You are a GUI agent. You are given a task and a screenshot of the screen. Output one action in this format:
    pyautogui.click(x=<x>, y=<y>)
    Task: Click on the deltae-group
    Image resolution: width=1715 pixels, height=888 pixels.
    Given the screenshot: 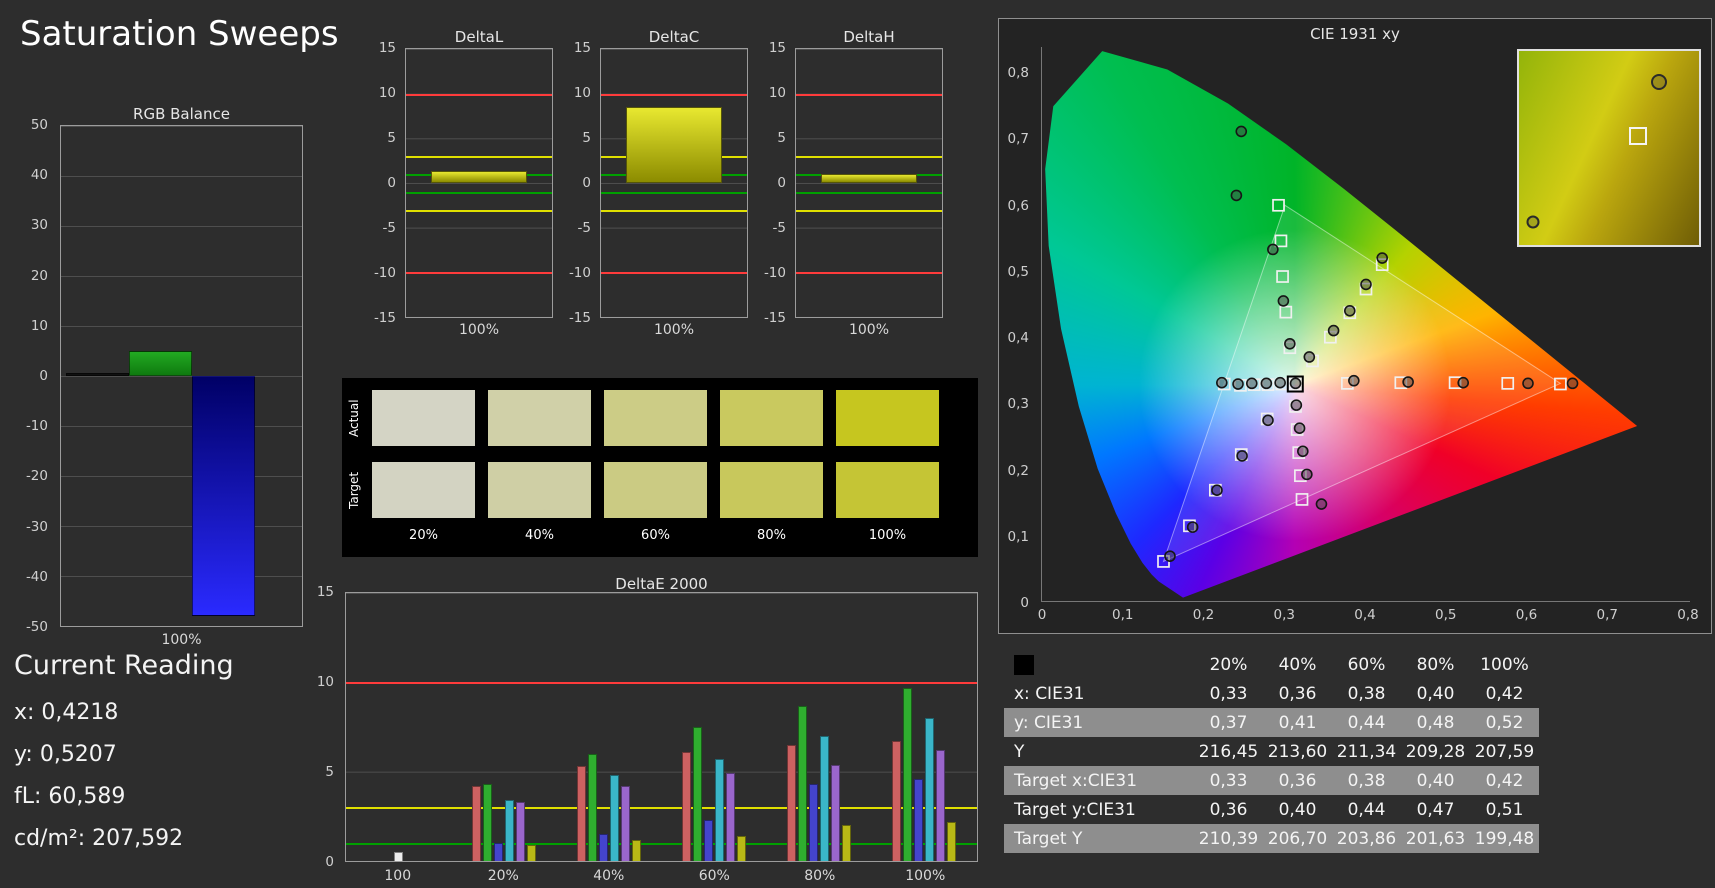 What is the action you would take?
    pyautogui.click(x=819, y=727)
    